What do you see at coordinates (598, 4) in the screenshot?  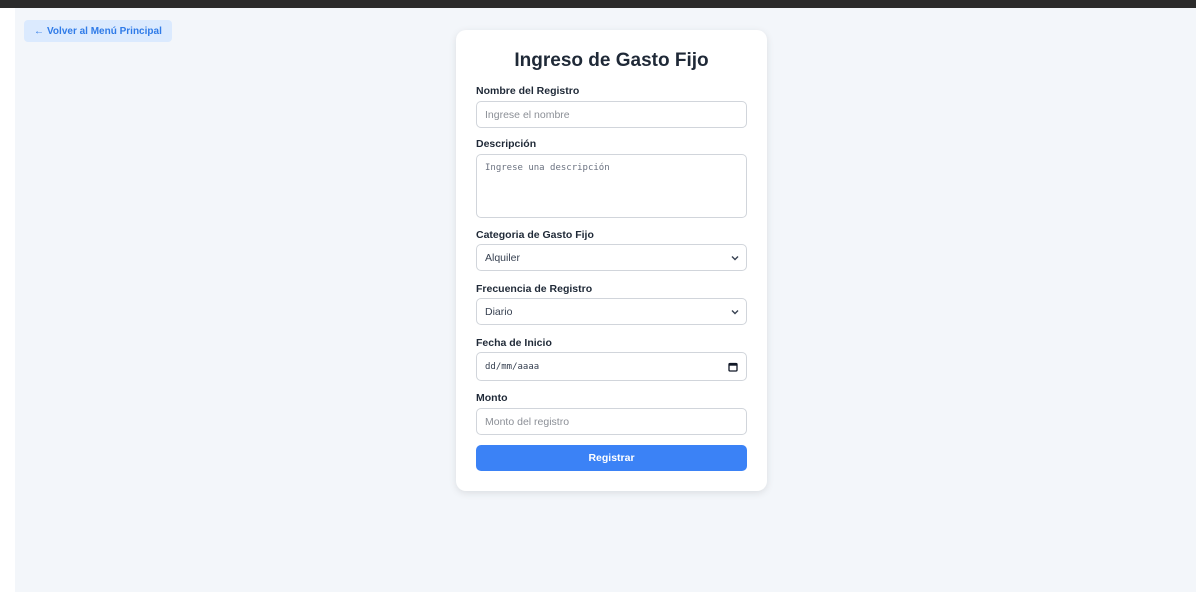 I see `window-top-bar` at bounding box center [598, 4].